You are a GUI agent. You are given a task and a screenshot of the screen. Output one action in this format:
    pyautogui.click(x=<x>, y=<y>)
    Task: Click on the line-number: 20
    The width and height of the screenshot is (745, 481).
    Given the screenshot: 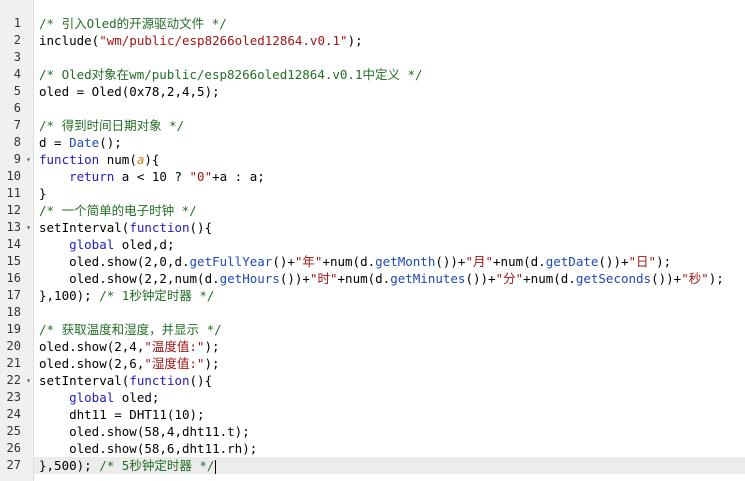 What is the action you would take?
    pyautogui.click(x=13, y=346)
    